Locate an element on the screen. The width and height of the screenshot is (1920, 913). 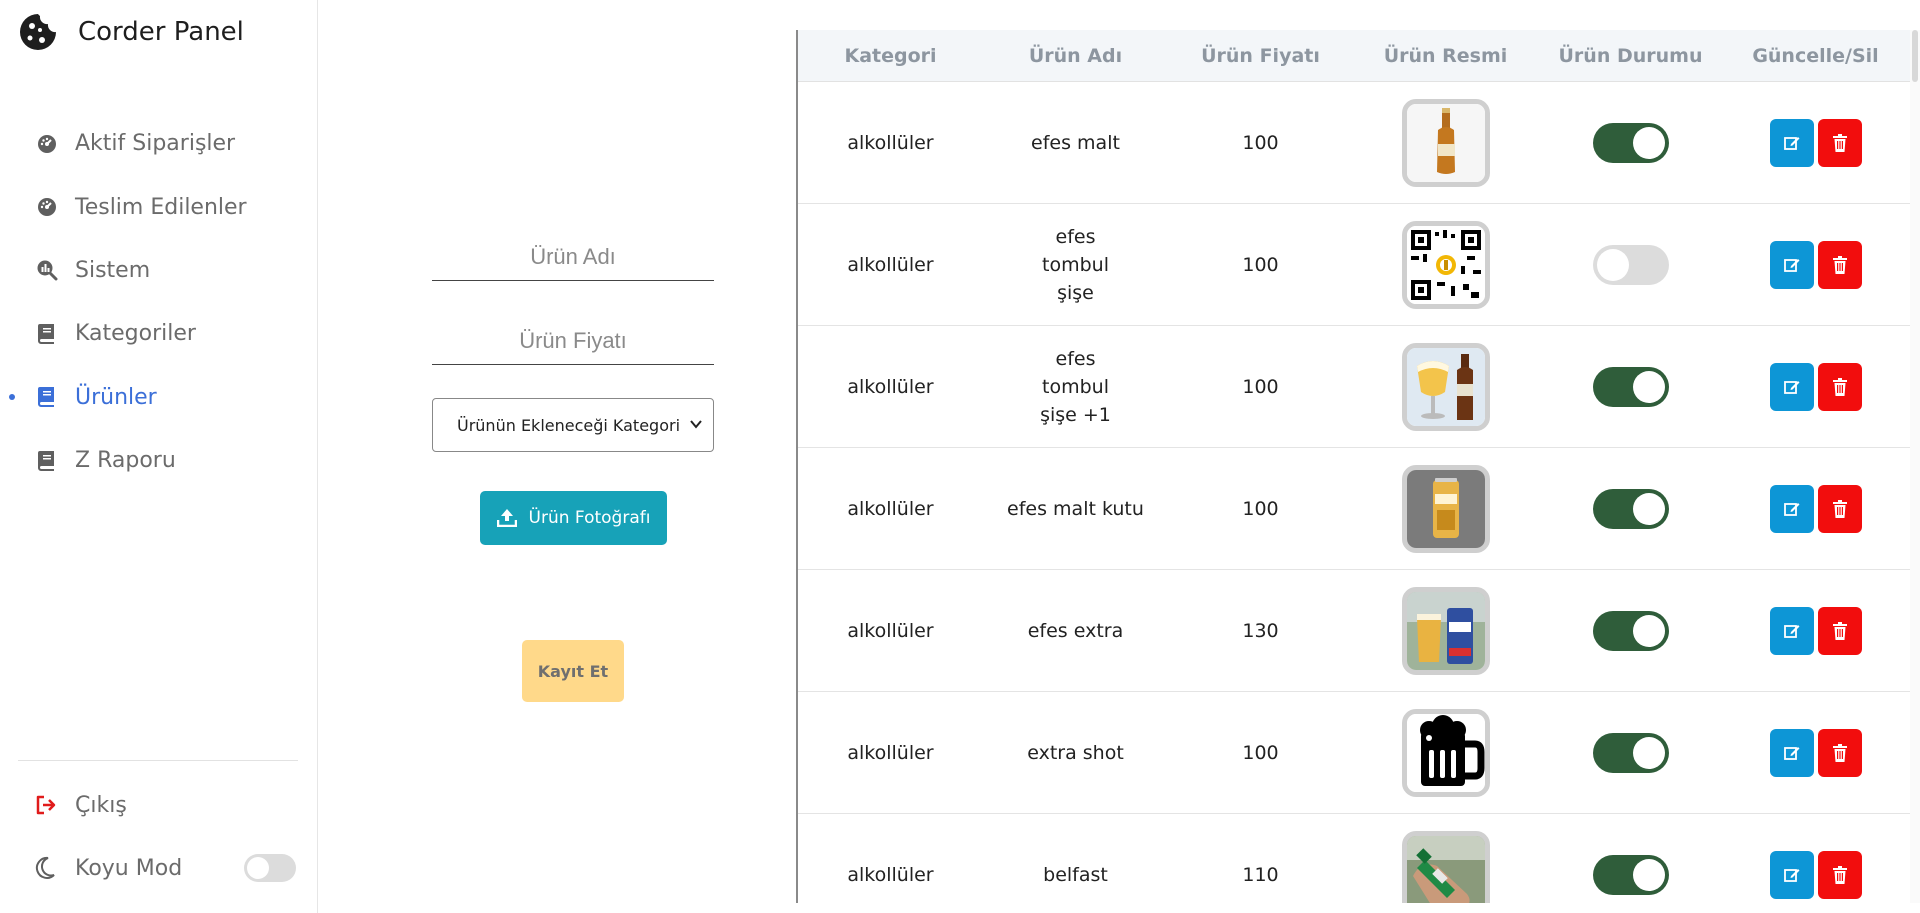
product-price-input is located at coordinates (573, 342).